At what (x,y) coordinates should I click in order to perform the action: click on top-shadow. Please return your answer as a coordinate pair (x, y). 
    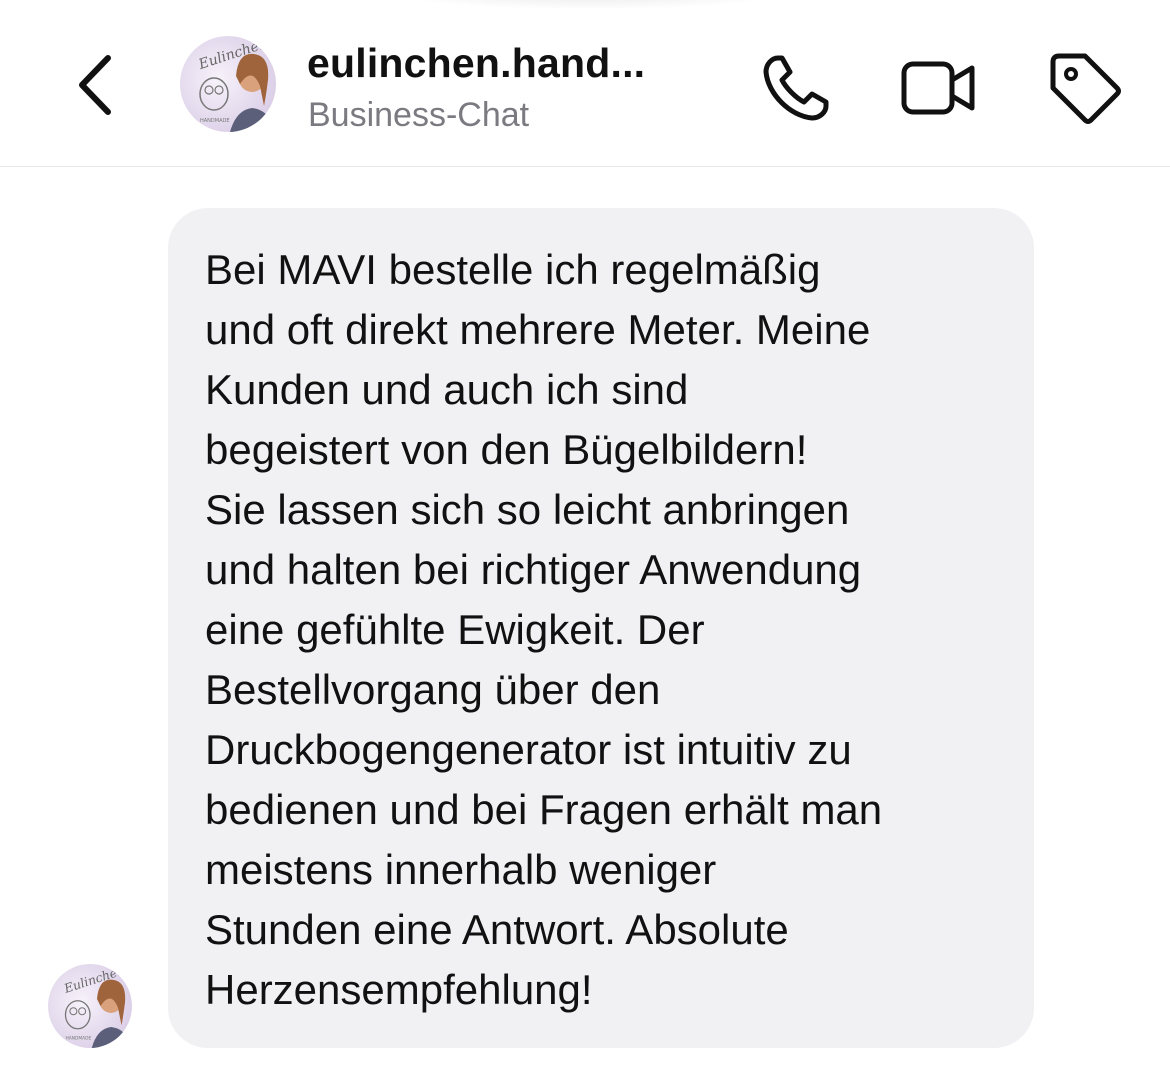
    Looking at the image, I should click on (590, 5).